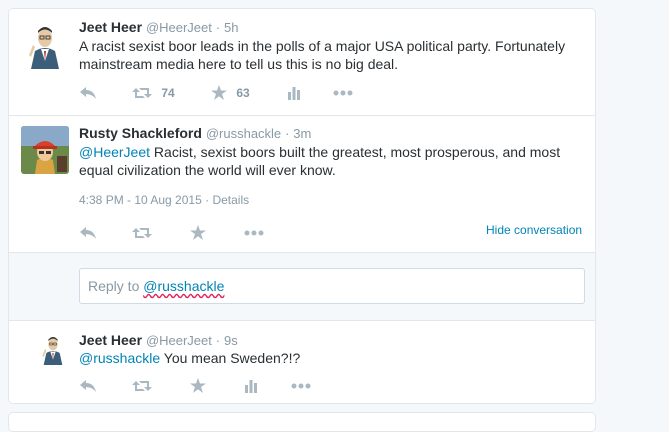 The image size is (669, 432). What do you see at coordinates (184, 286) in the screenshot?
I see `reply-handle: @russhackle` at bounding box center [184, 286].